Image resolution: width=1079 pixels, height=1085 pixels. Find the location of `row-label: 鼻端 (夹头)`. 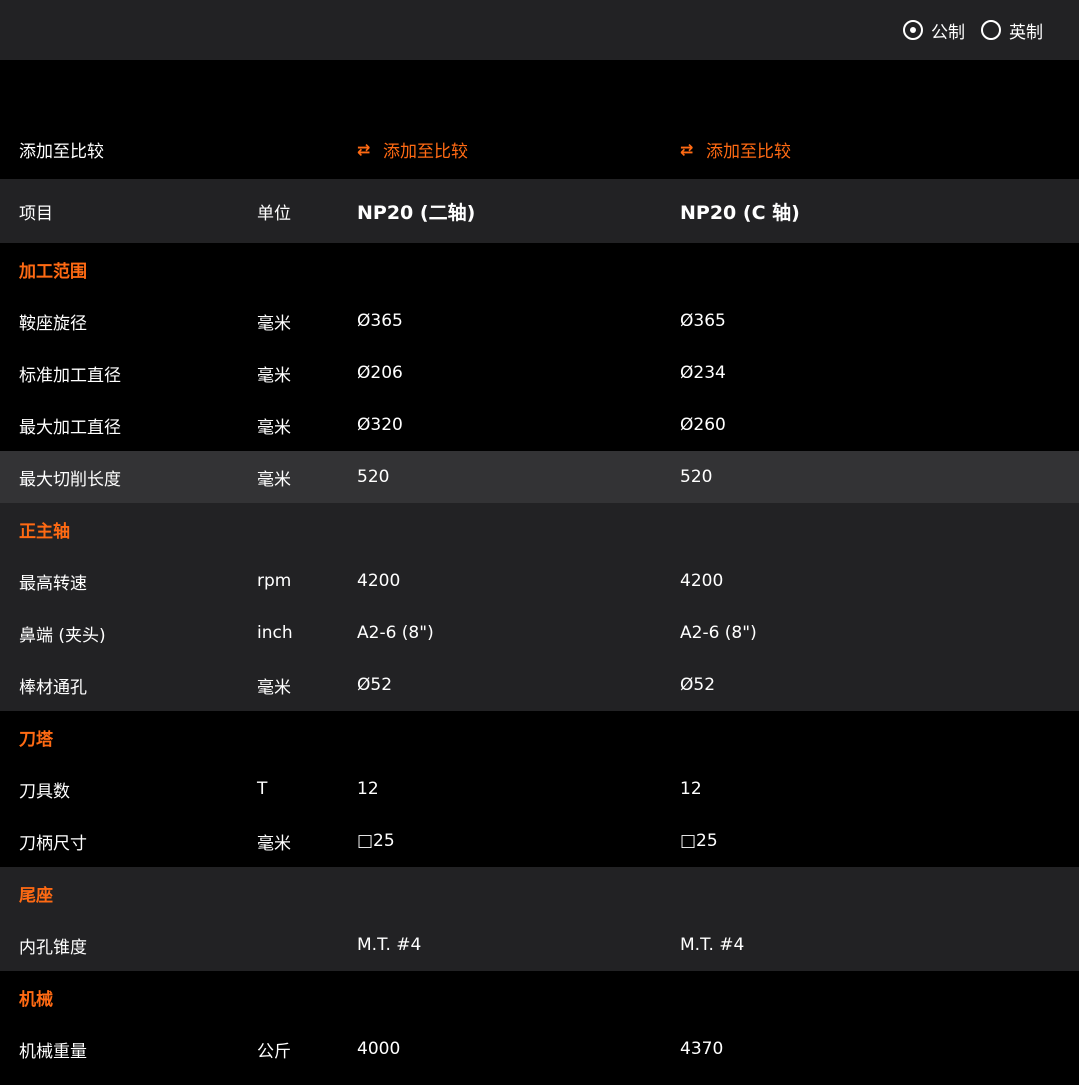

row-label: 鼻端 (夹头) is located at coordinates (62, 635).